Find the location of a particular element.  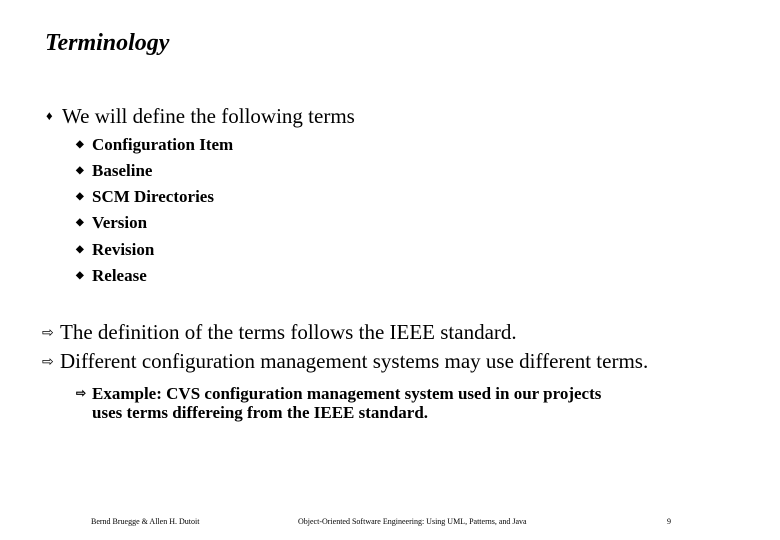

term-text: Release is located at coordinates (119, 275).